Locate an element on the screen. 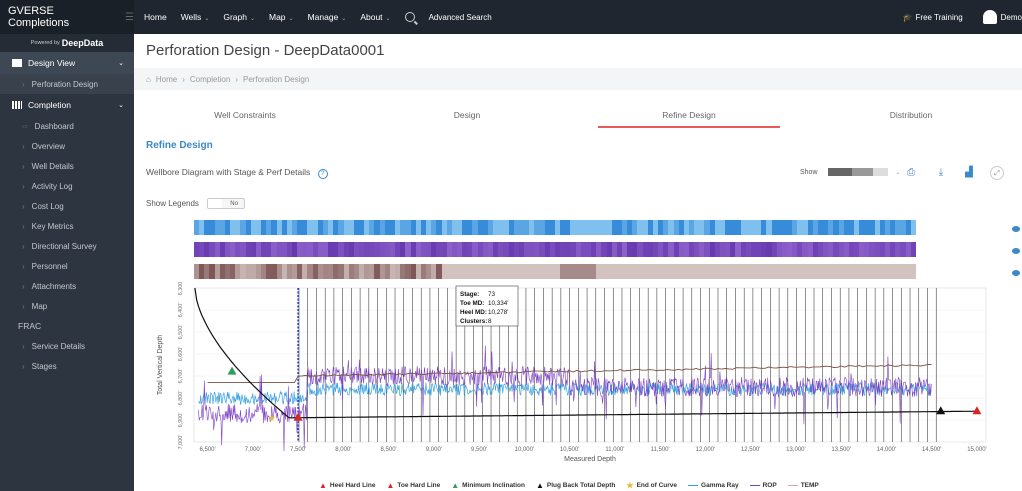 This screenshot has height=491, width=1022. legend-label: Plug Back Total Depth is located at coordinates (581, 485).